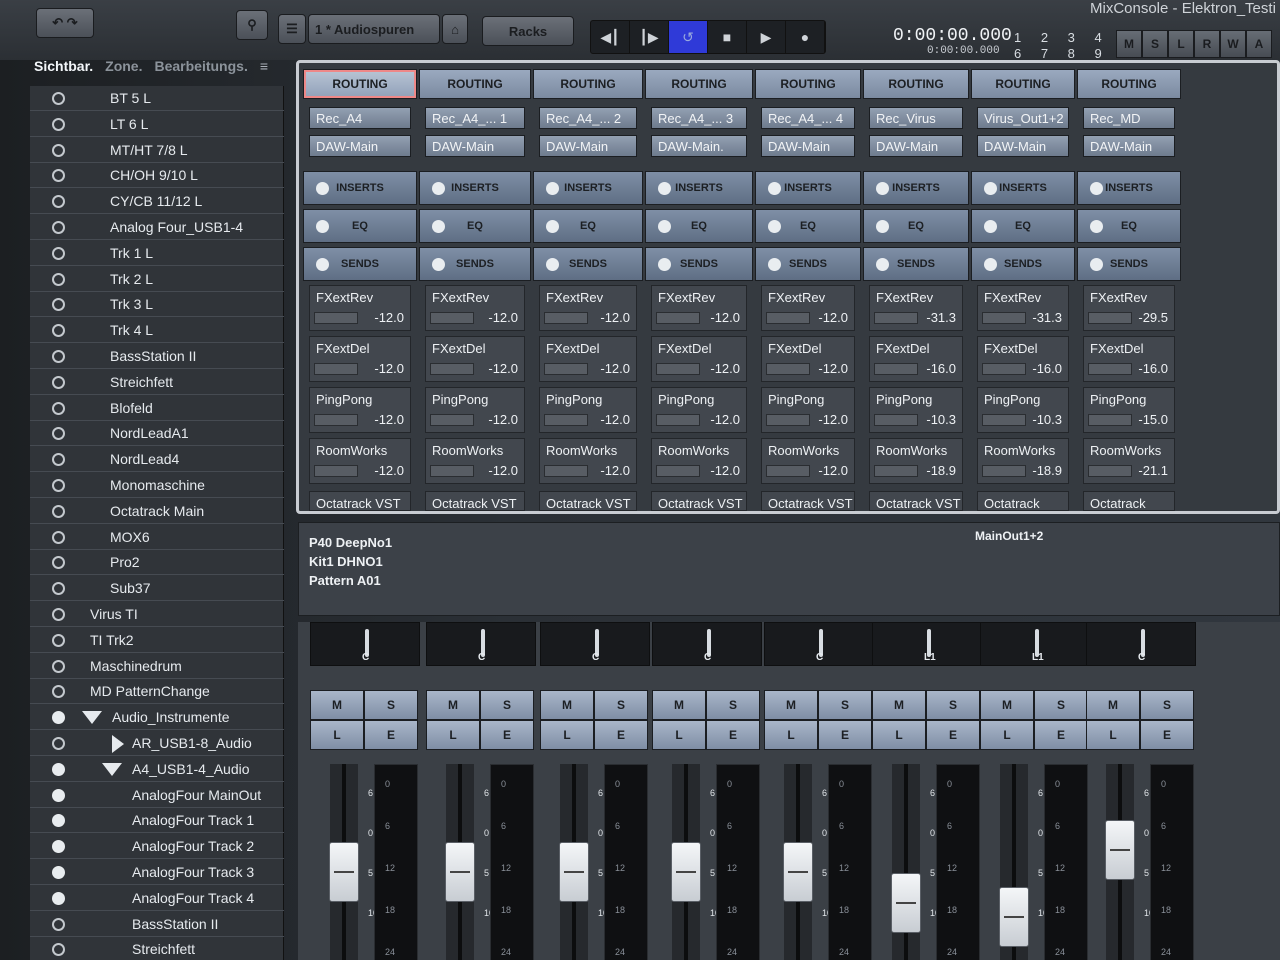 The height and width of the screenshot is (960, 1280). What do you see at coordinates (157, 511) in the screenshot?
I see `track-visibility-row: Octatrack Main` at bounding box center [157, 511].